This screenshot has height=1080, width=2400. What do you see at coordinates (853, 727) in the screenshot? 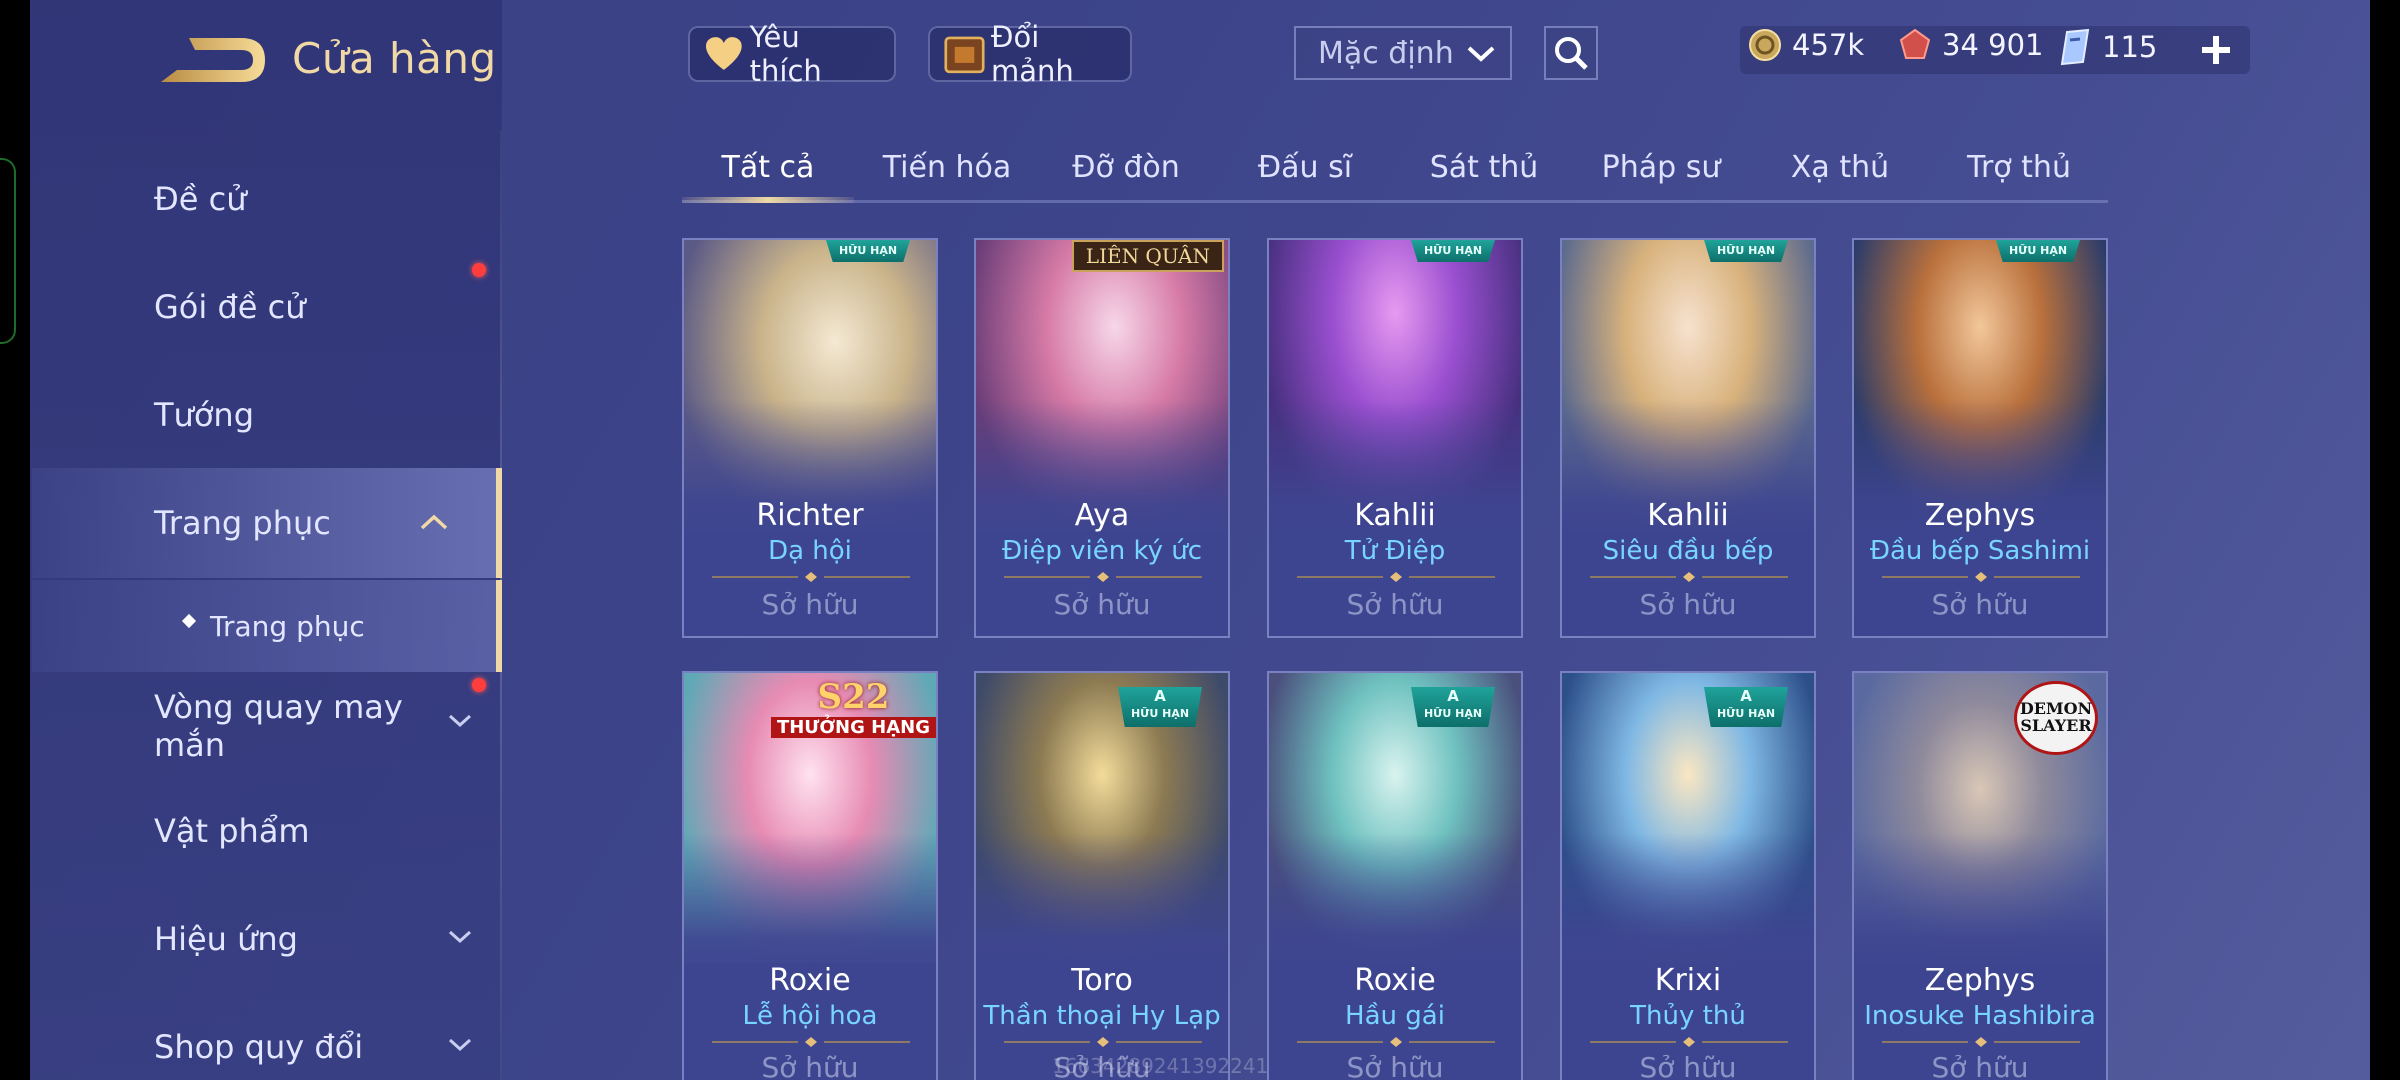
I see `season-reward-label: THƯỞNG HẠNG` at bounding box center [853, 727].